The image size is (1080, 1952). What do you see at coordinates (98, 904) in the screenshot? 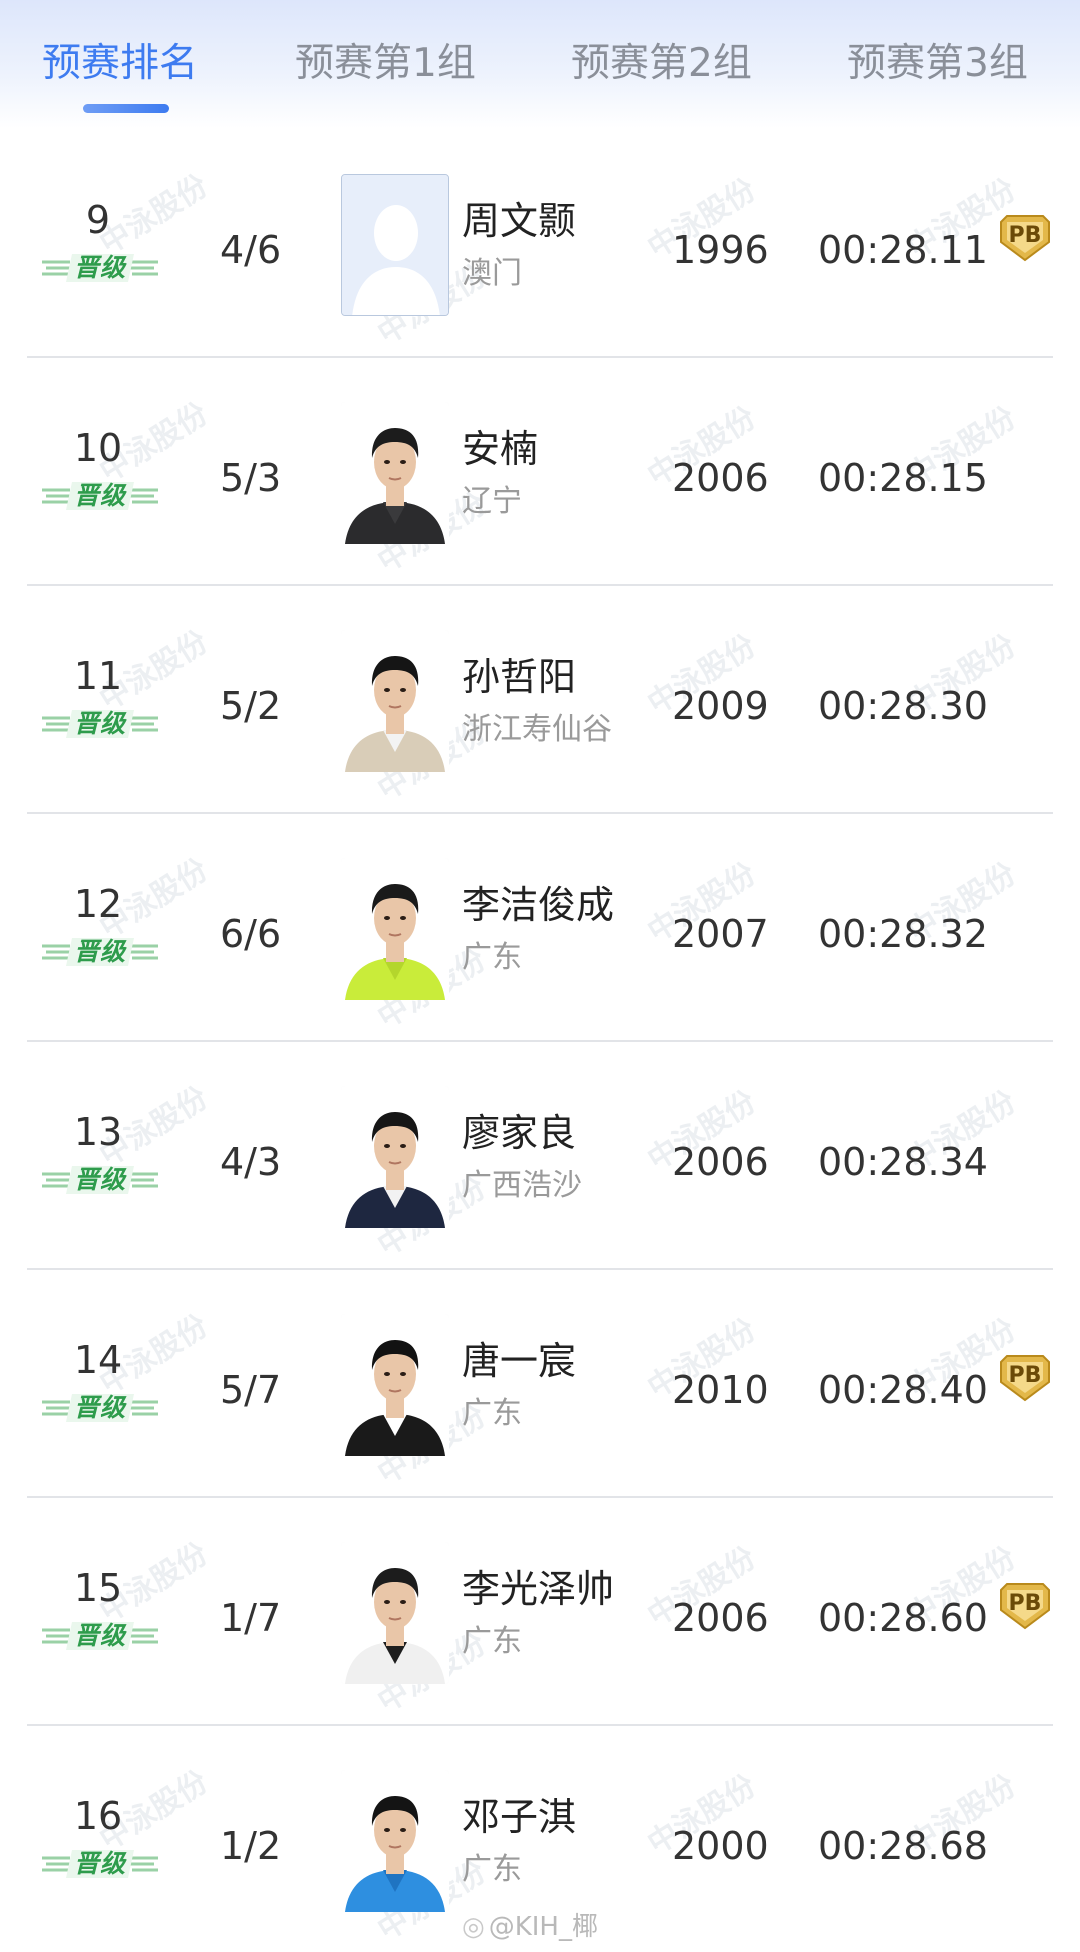
I see `rank: 12` at bounding box center [98, 904].